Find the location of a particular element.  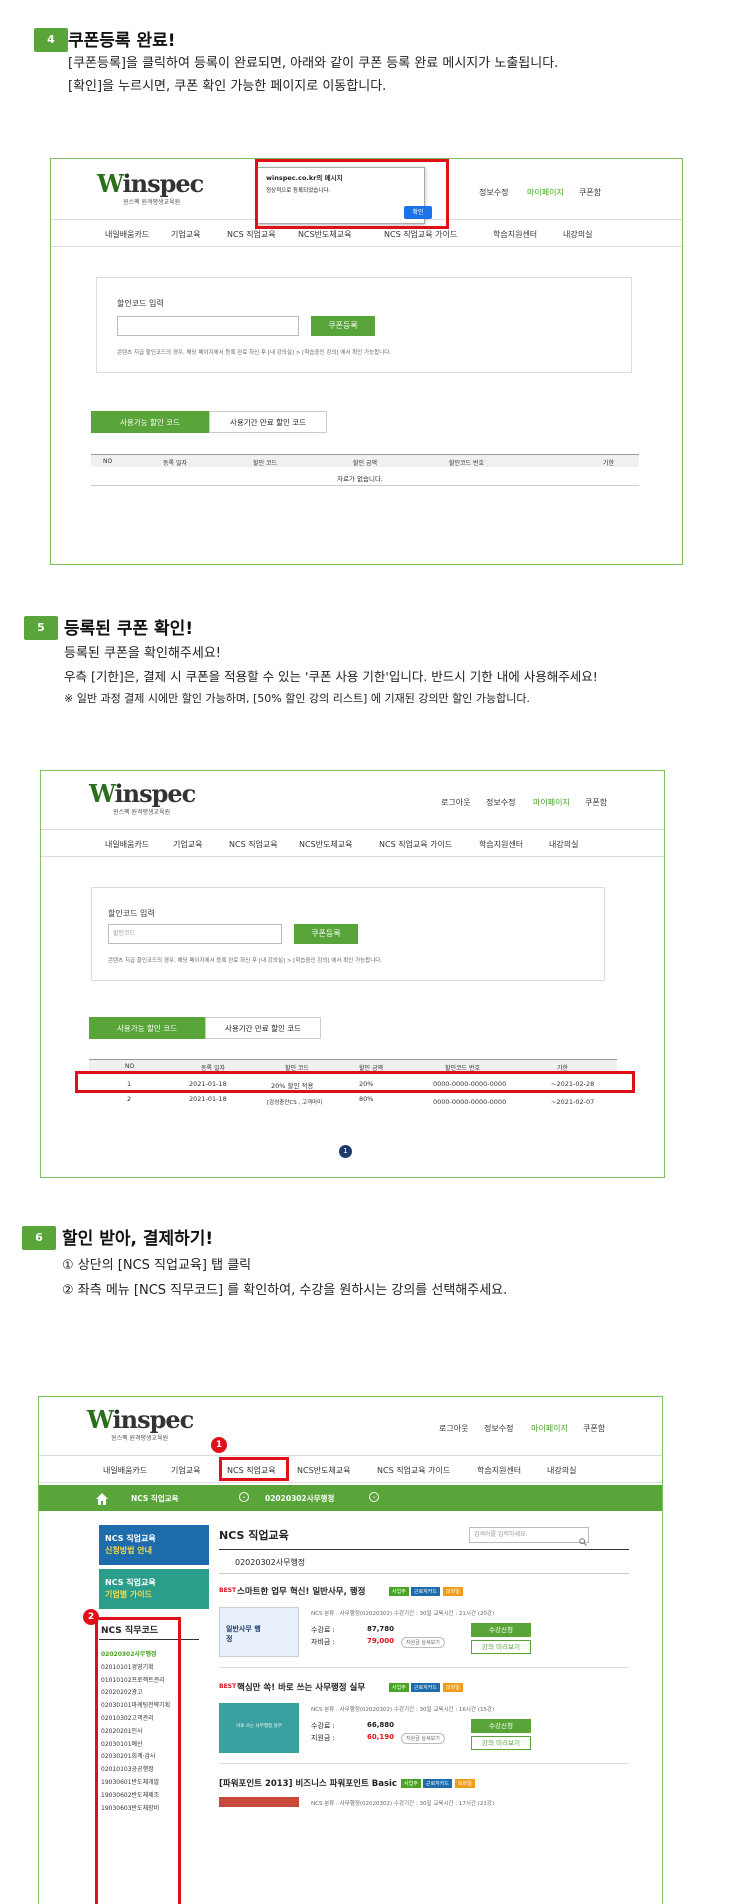

th-date: 등록 일자 is located at coordinates (175, 463).